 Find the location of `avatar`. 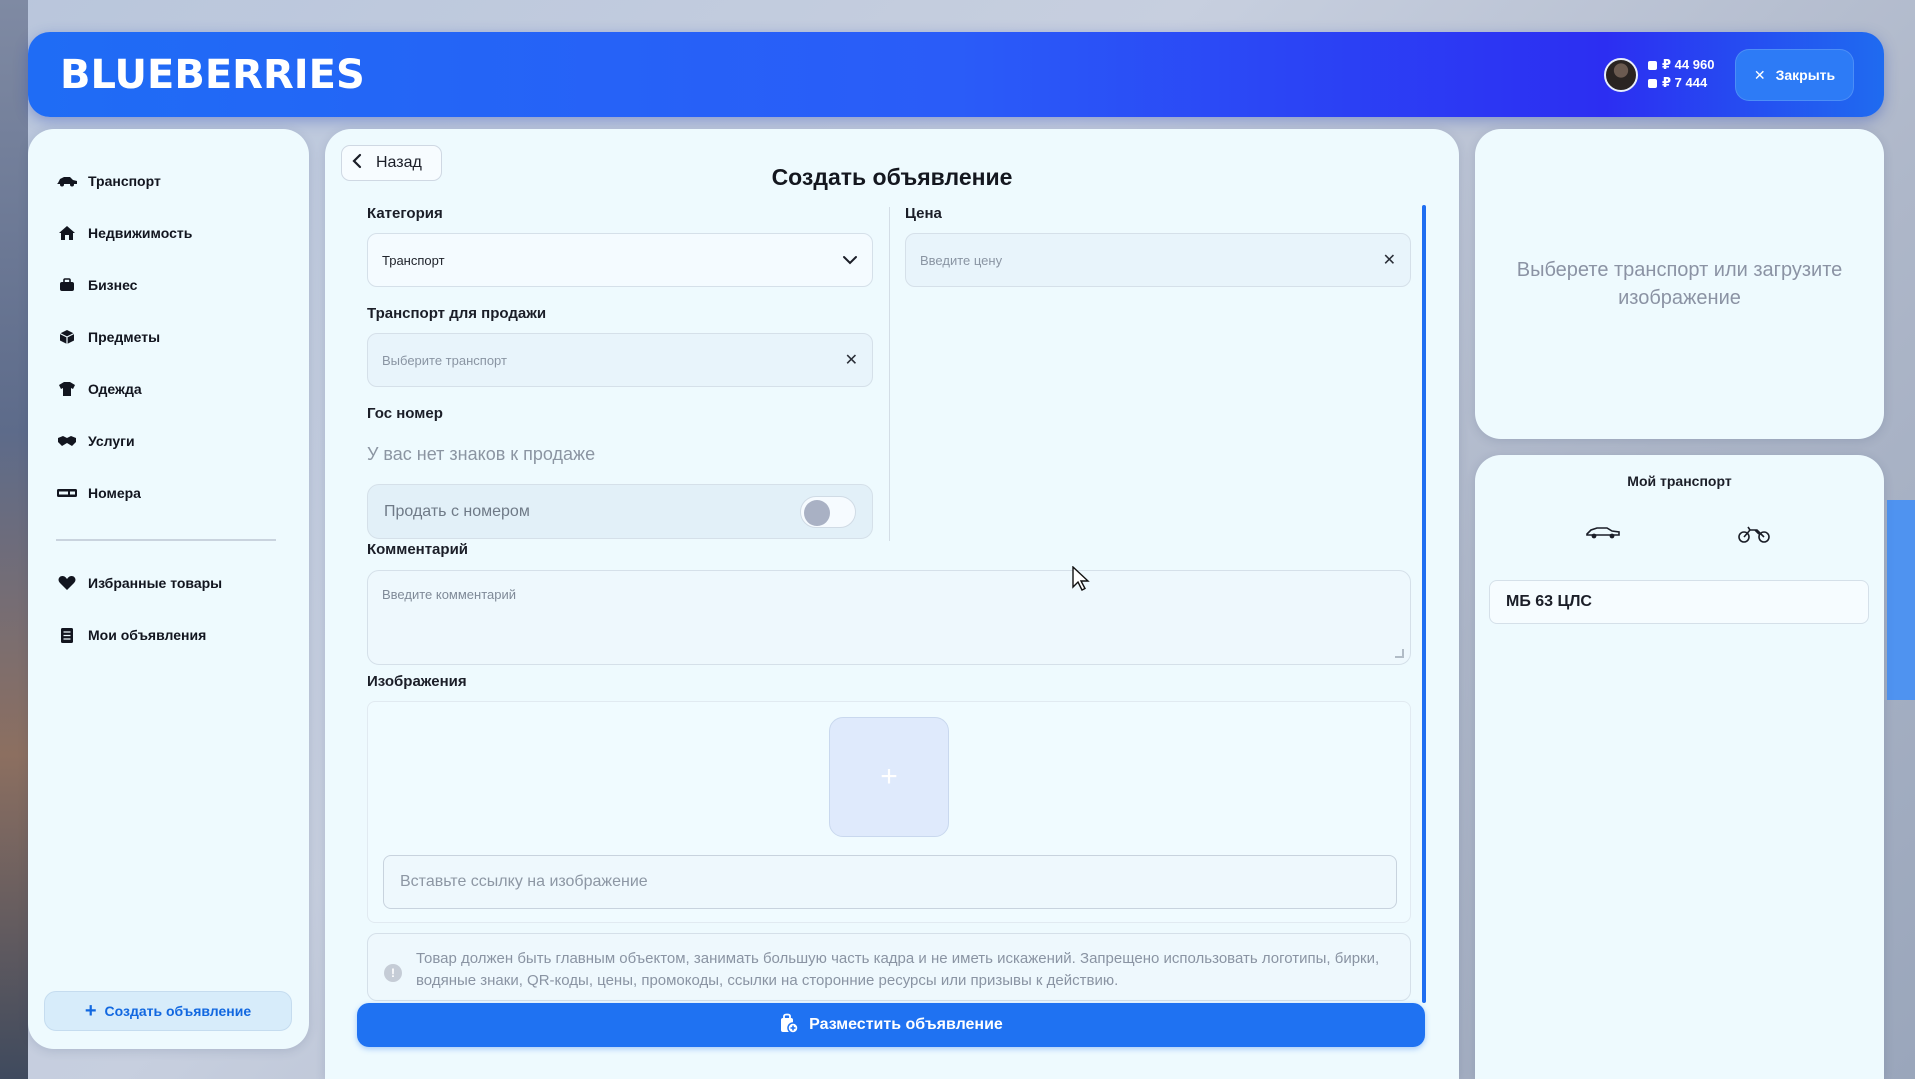

avatar is located at coordinates (1621, 75).